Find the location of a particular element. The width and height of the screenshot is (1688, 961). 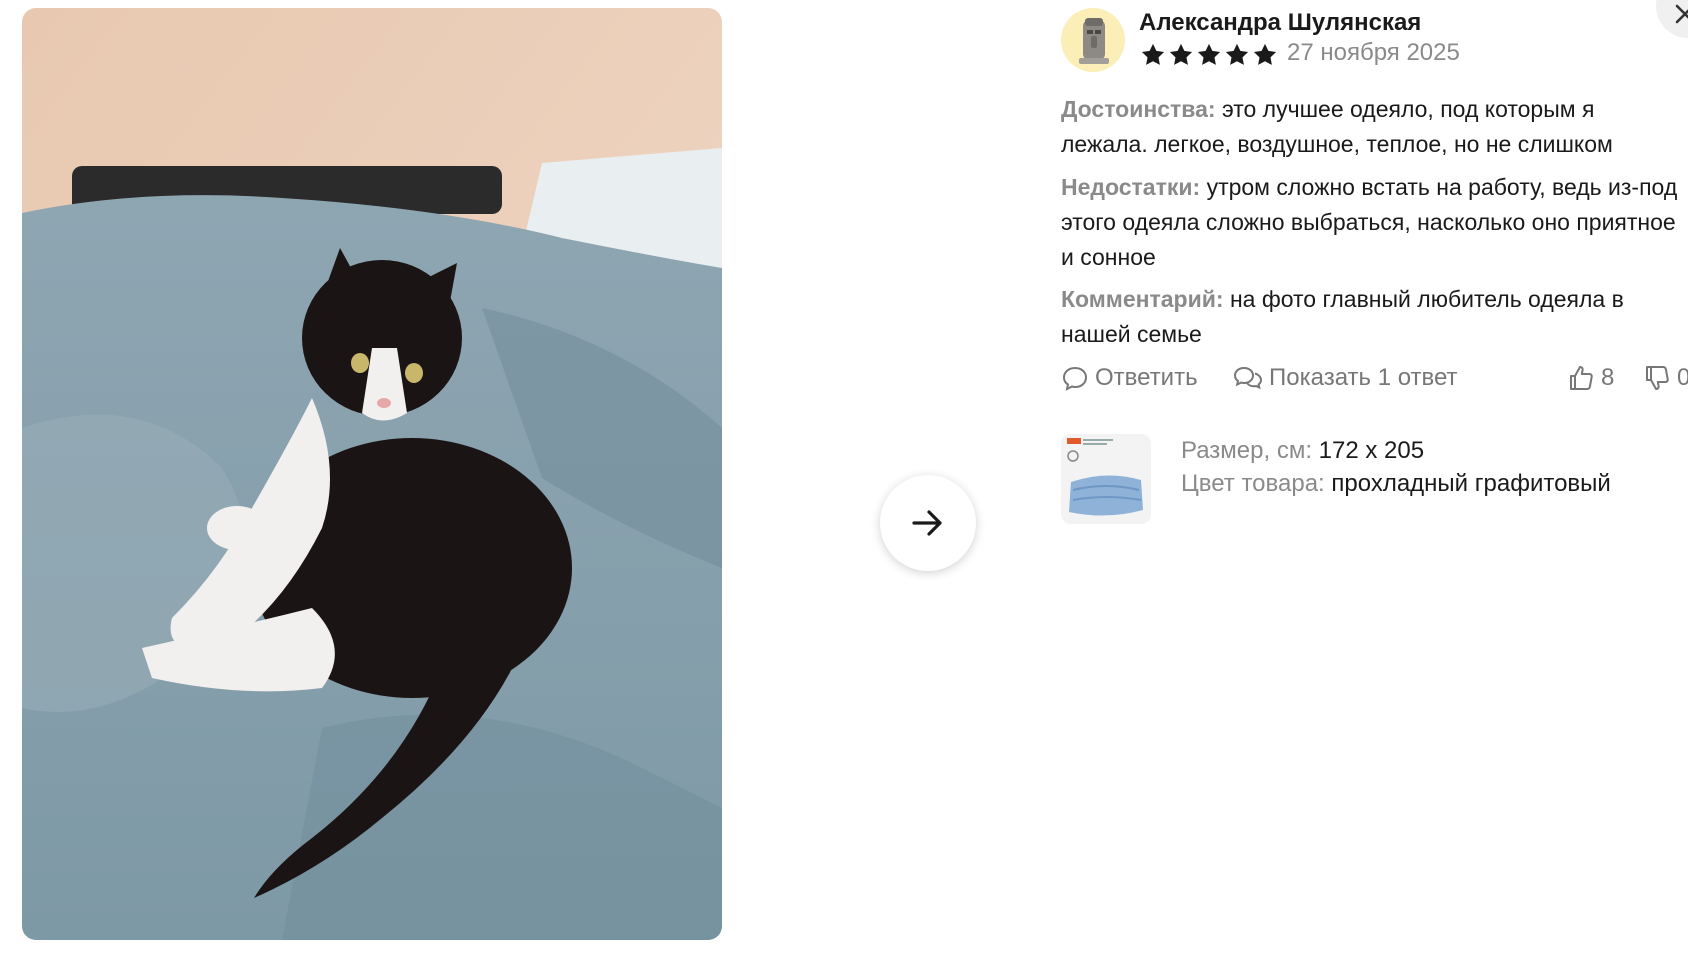

show-replies-button: Показать 1 ответ is located at coordinates (1345, 378).